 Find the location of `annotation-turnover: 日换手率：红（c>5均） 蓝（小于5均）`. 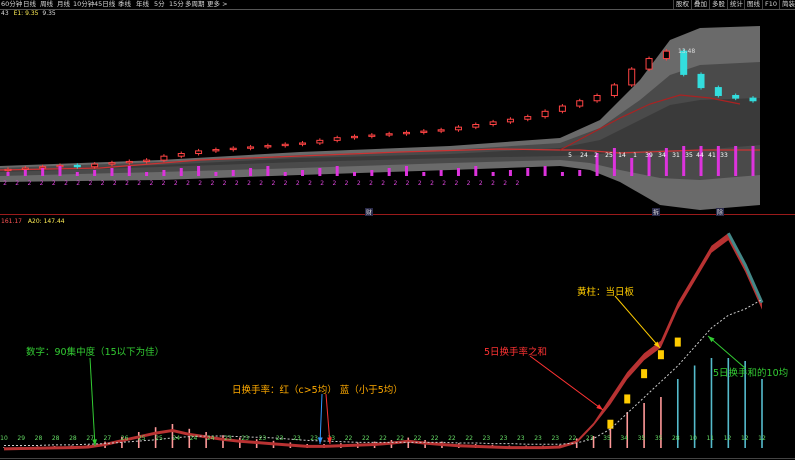

annotation-turnover: 日换手率：红（c>5均） 蓝（小于5均） is located at coordinates (317, 390).